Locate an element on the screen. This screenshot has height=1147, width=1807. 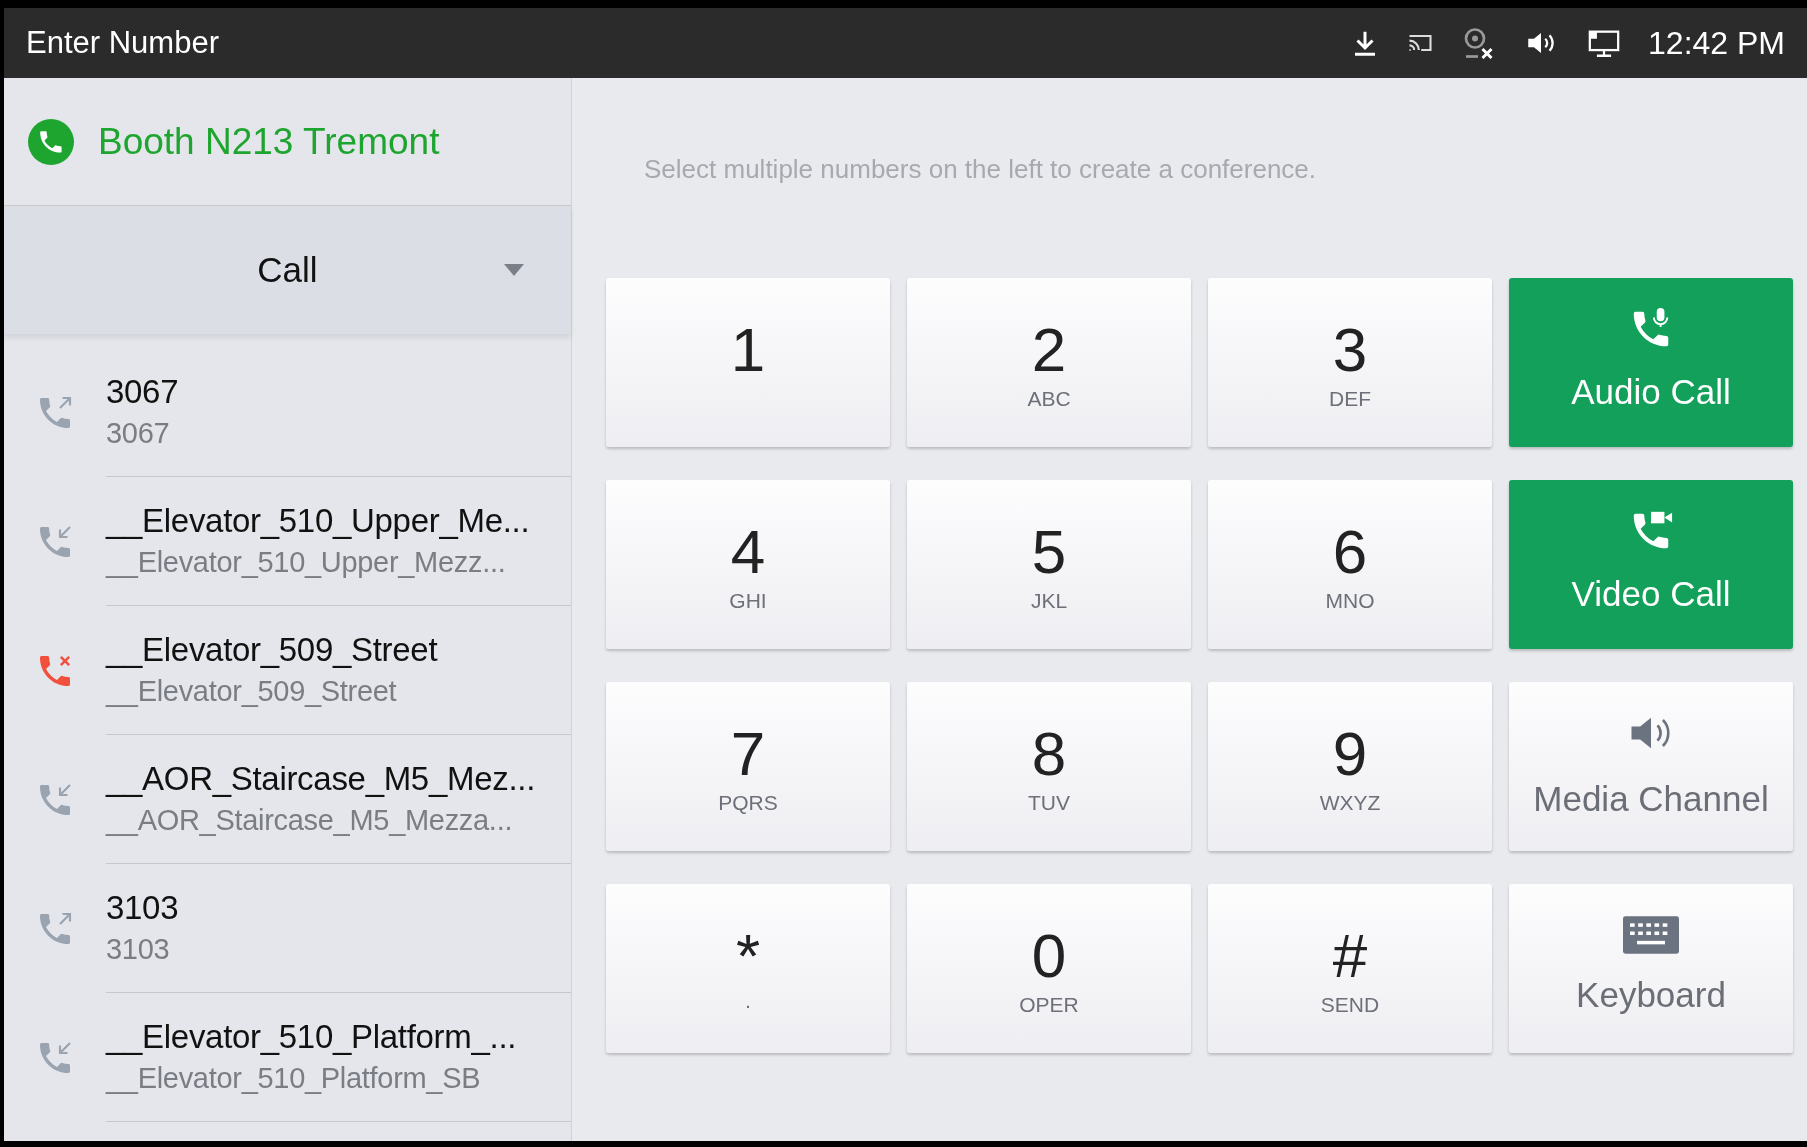
contact-number: __Elevator_509_Street is located at coordinates (252, 691).